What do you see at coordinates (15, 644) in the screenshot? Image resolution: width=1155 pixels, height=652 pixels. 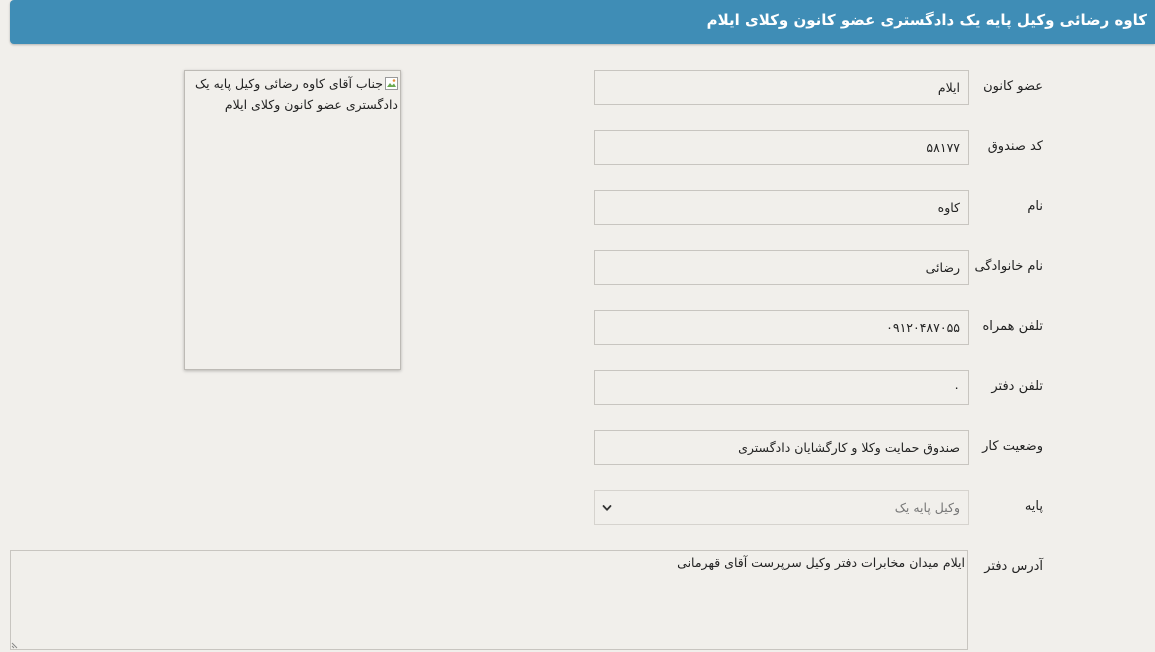 I see `resize-handle-icon` at bounding box center [15, 644].